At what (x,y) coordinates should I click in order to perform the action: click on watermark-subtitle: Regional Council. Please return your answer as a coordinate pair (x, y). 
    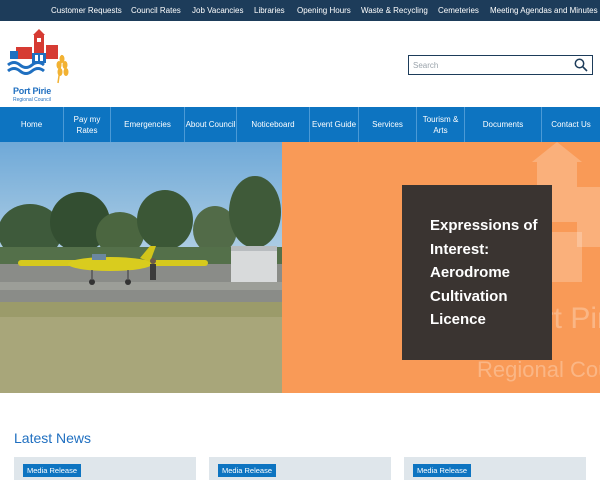
    Looking at the image, I should click on (538, 369).